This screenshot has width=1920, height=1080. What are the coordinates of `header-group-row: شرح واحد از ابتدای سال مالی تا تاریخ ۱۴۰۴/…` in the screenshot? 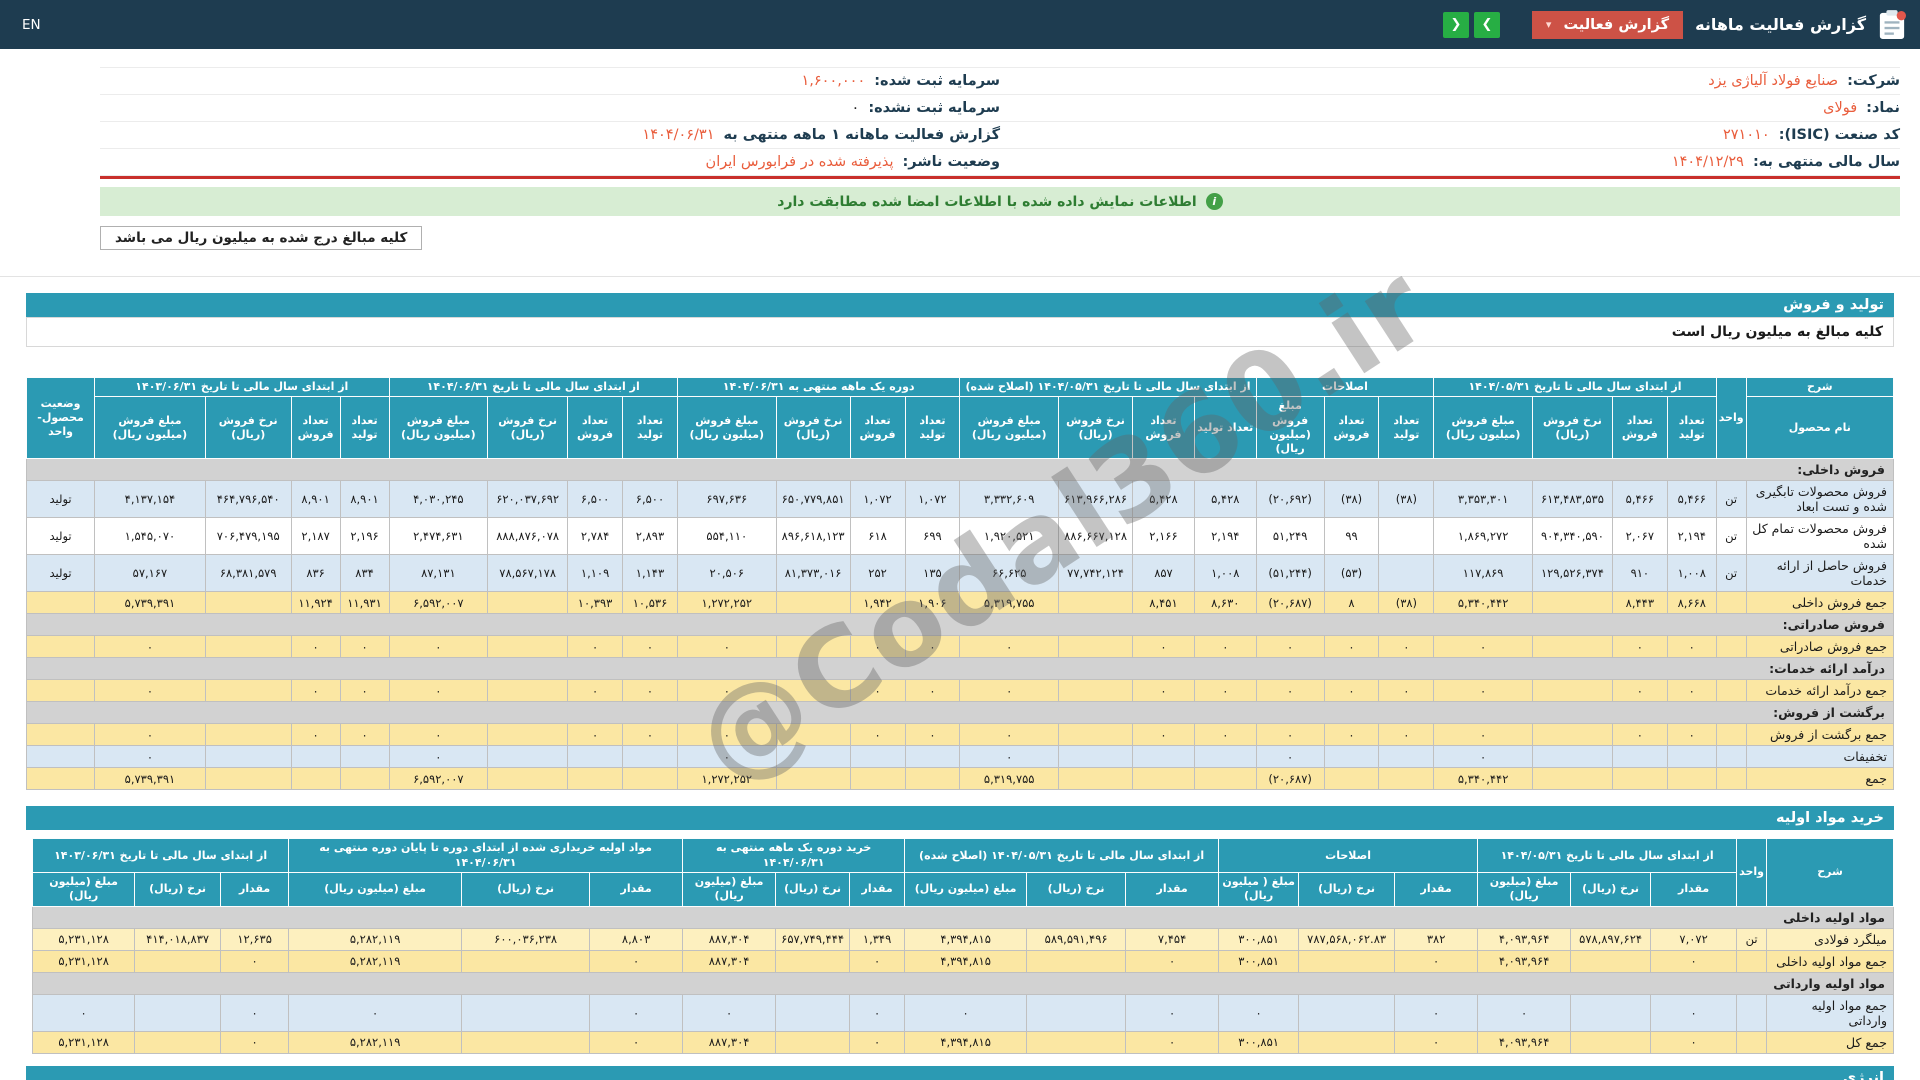 It's located at (960, 418).